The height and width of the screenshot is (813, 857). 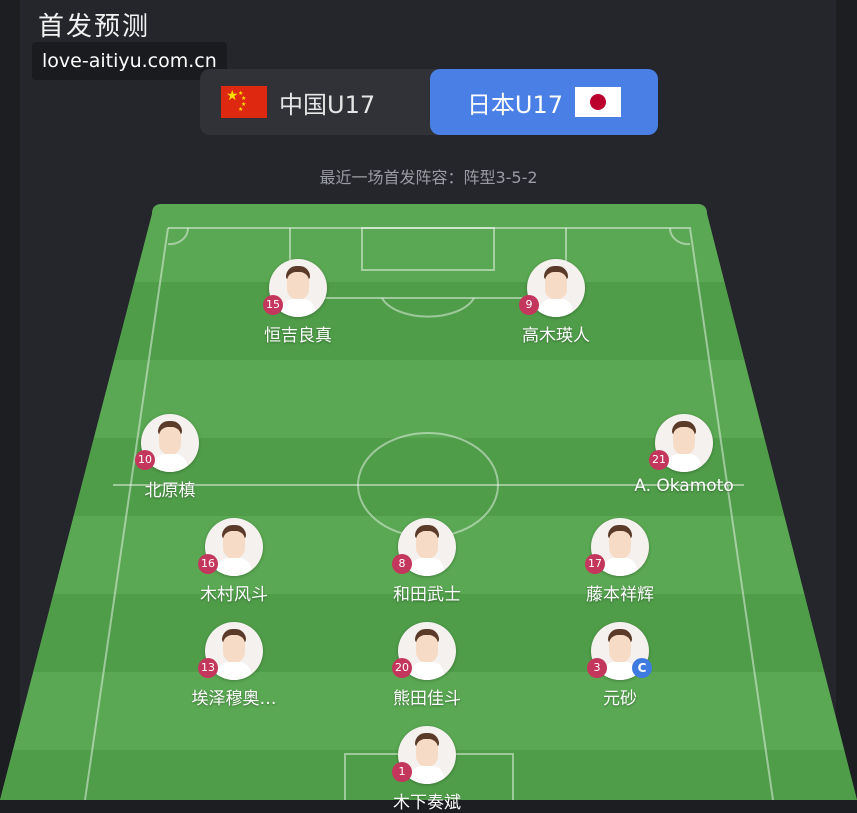 I want to click on china-flag-icon: ★ ★ ★ ★ ★, so click(x=244, y=102).